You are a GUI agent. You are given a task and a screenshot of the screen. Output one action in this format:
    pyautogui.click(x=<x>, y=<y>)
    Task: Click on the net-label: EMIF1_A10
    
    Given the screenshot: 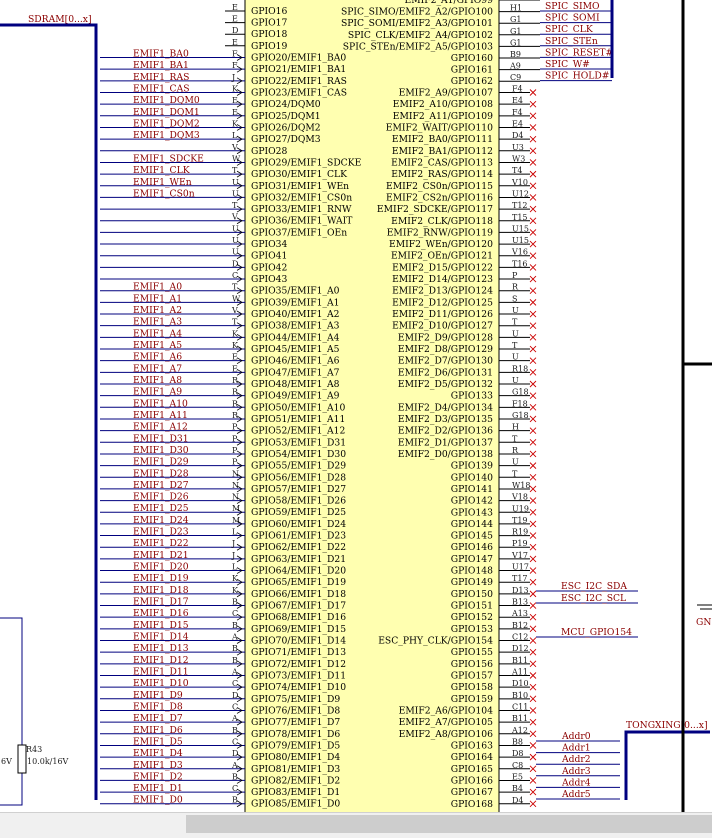 What is the action you would take?
    pyautogui.click(x=160, y=403)
    